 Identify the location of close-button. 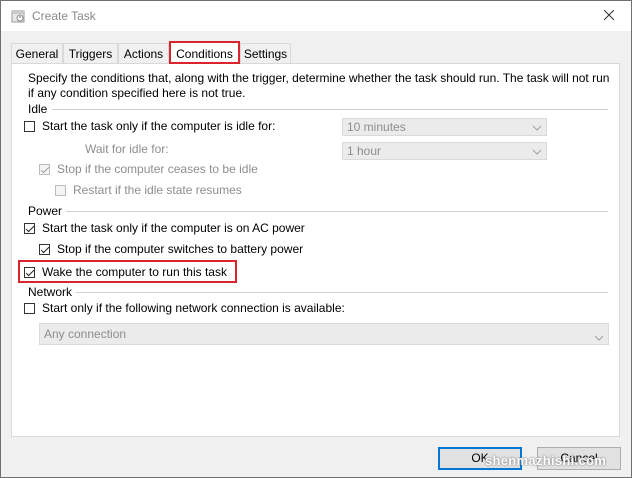
(609, 16).